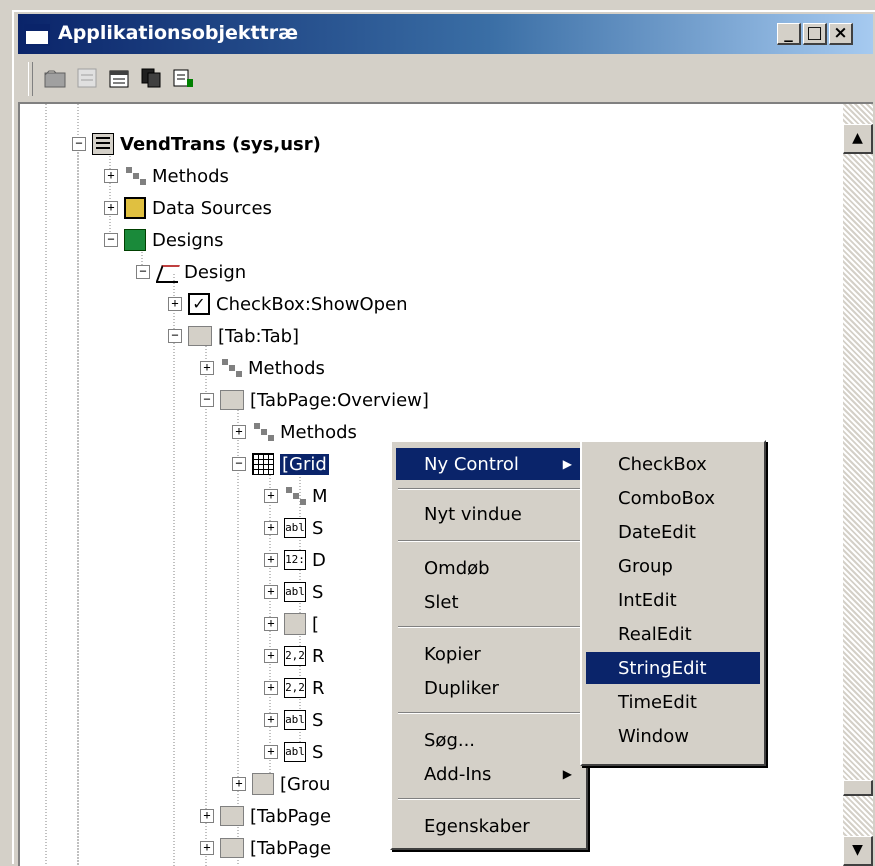 The width and height of the screenshot is (875, 866). I want to click on submenu-item-timeedit: TimeEdit, so click(673, 702).